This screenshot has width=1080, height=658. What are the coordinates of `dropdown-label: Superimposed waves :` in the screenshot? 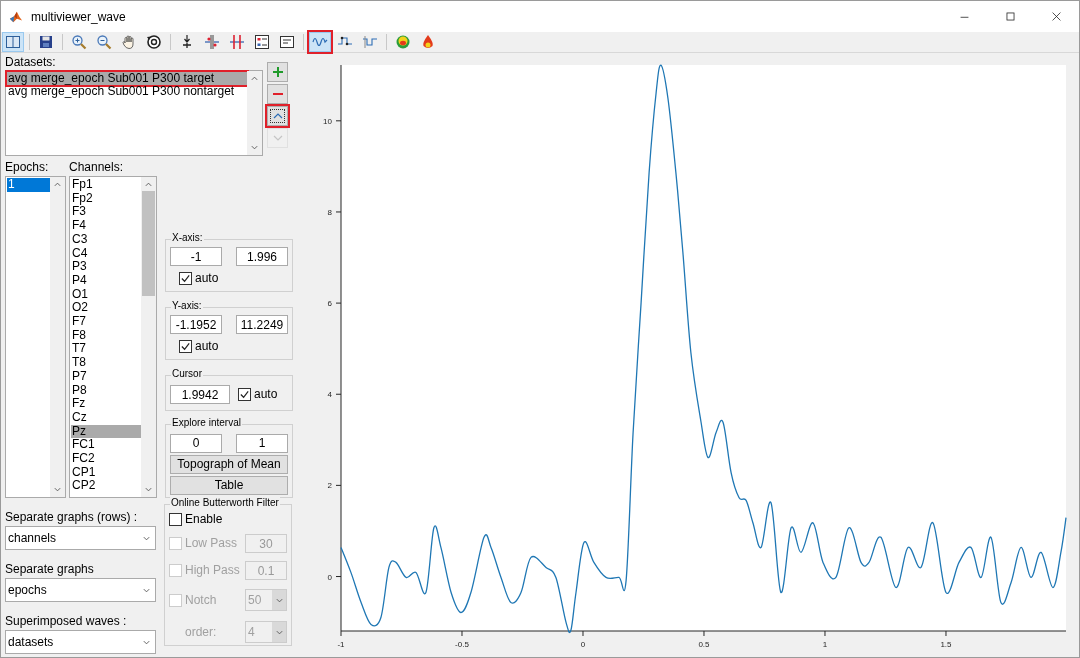 It's located at (66, 621).